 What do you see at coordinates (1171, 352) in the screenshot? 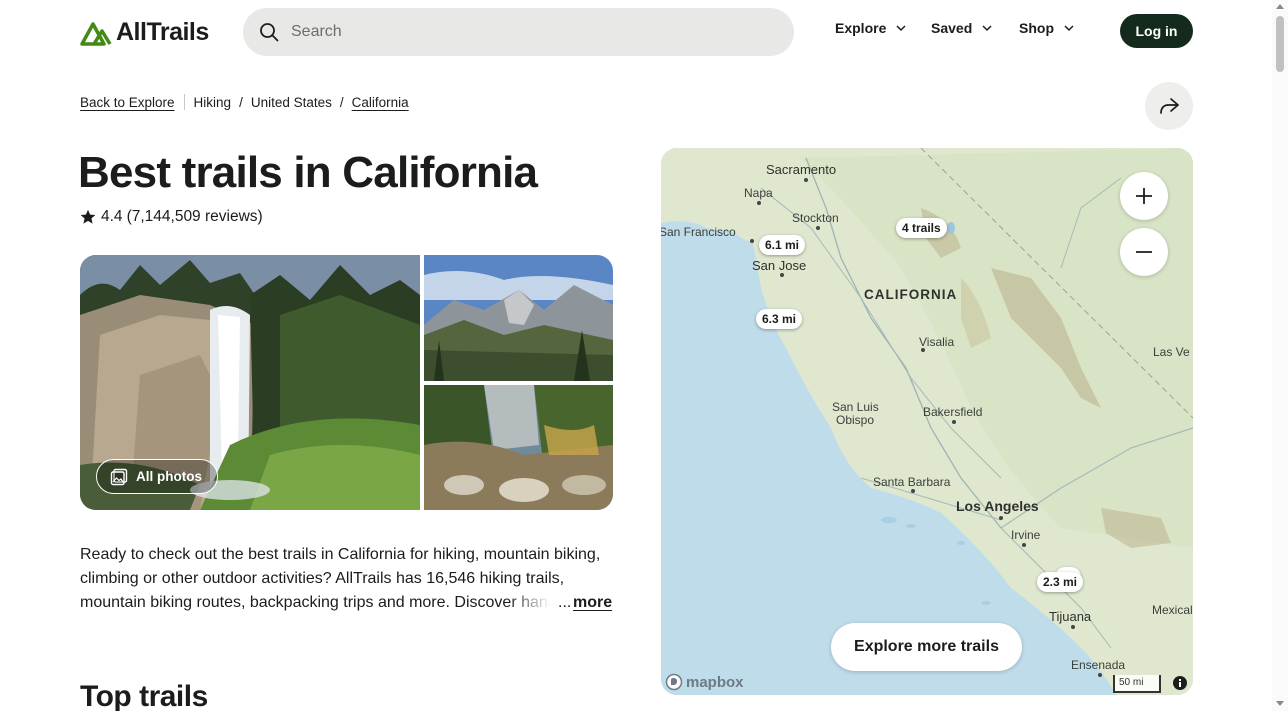
I see `map-label-las-vegas: Las Ve` at bounding box center [1171, 352].